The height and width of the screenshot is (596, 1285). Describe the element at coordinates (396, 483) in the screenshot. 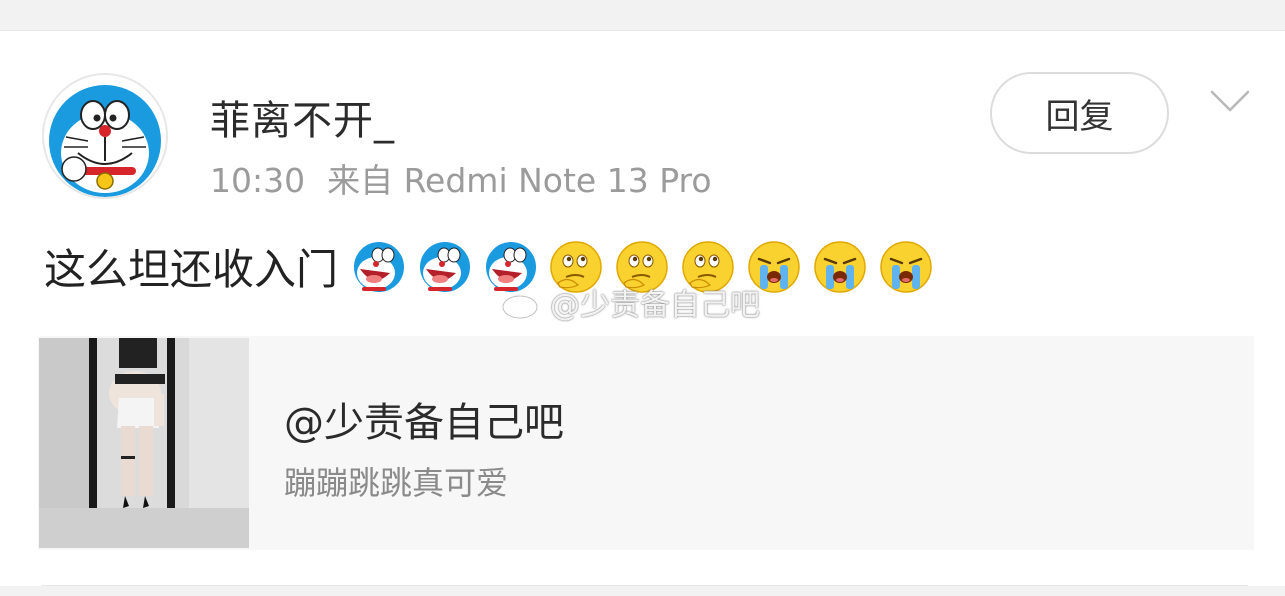

I see `card-subtitle: 蹦蹦跳跳真可爱` at that location.